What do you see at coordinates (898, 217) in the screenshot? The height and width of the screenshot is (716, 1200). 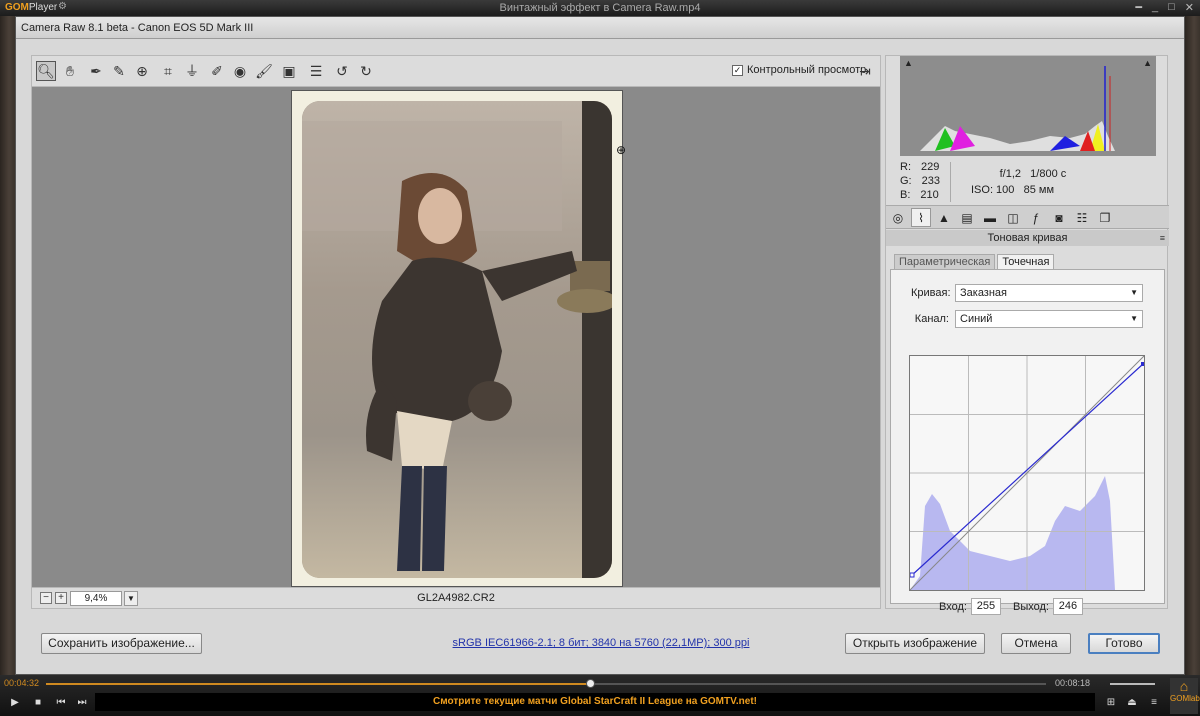 I see `basic-tab-icon: ◎` at bounding box center [898, 217].